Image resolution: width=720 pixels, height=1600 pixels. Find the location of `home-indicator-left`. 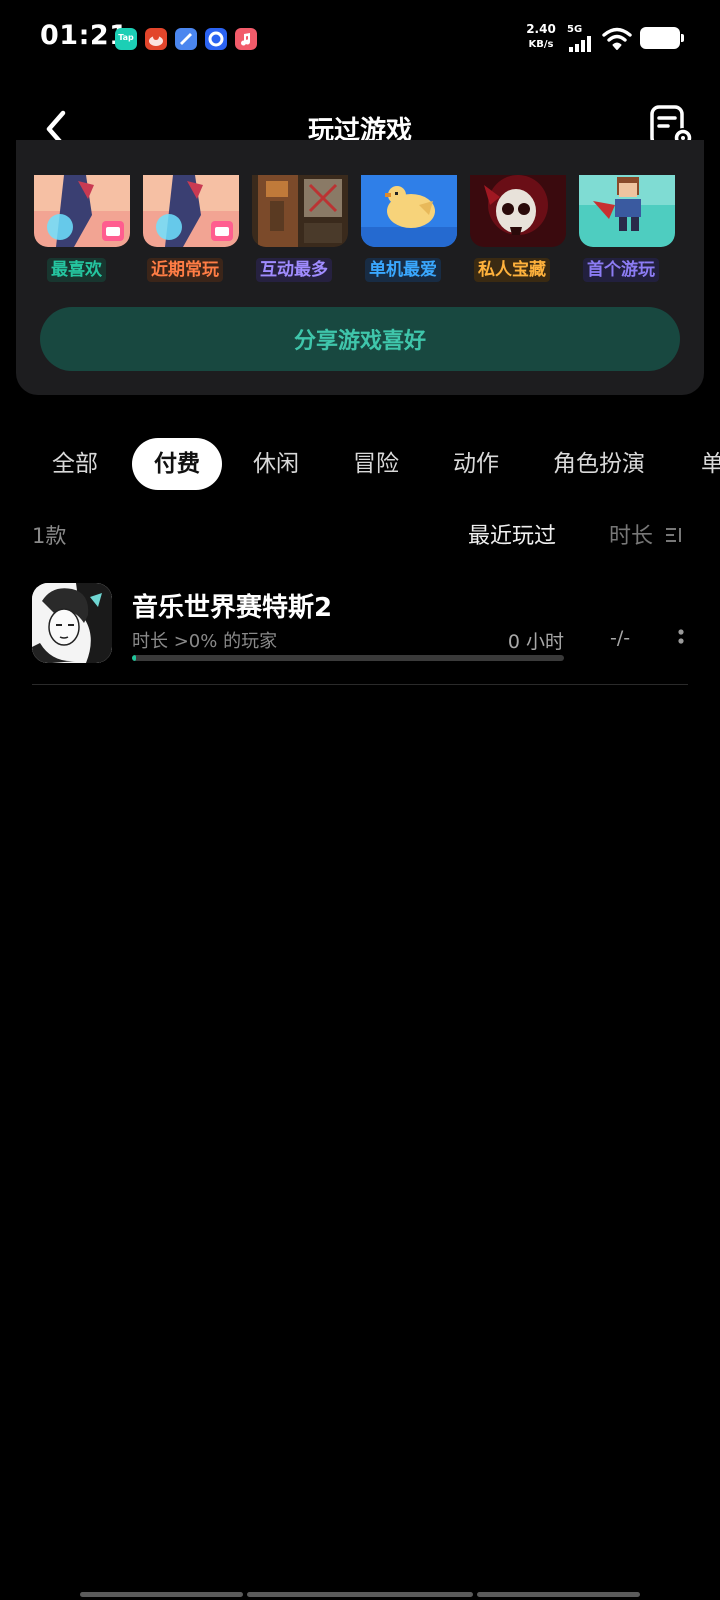

home-indicator-left is located at coordinates (161, 1594).